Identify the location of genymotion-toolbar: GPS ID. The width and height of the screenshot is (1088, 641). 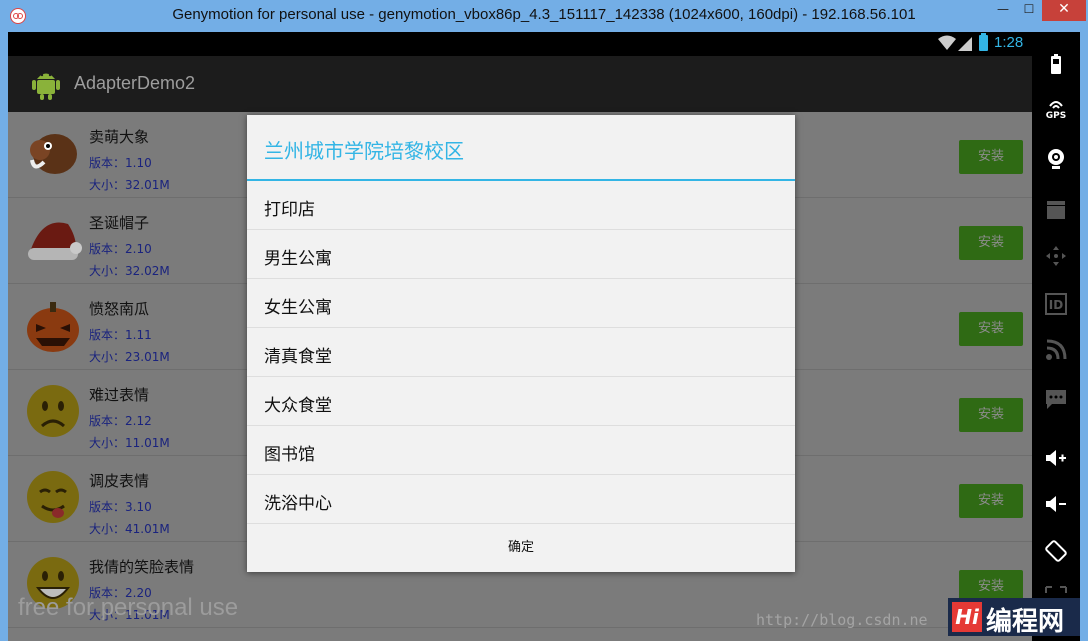
(1056, 336).